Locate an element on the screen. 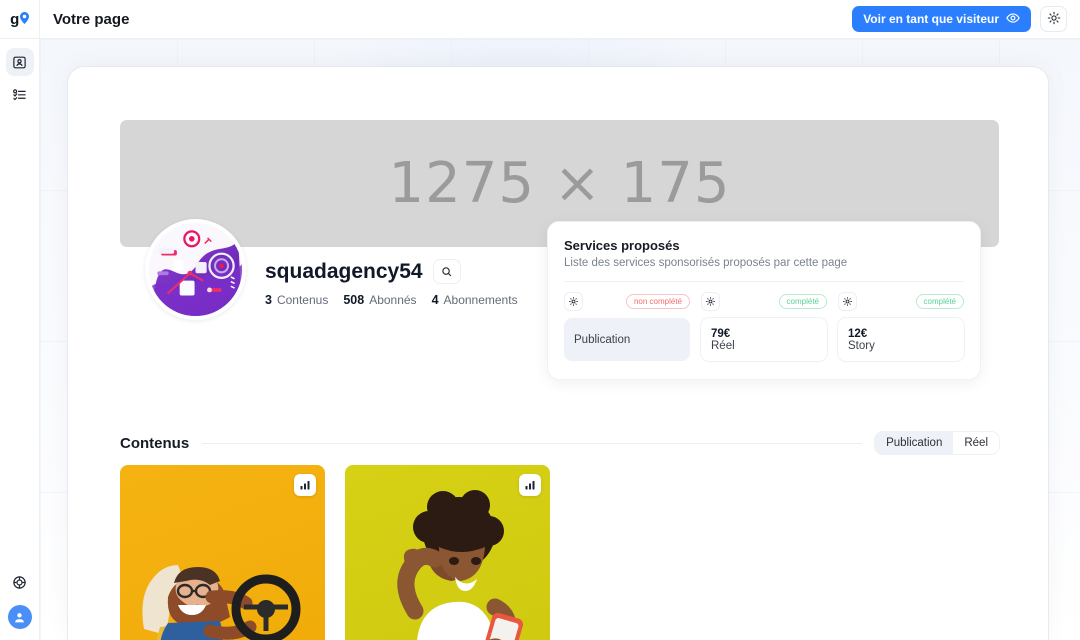  content-type-tabs: Publication Réel is located at coordinates (937, 443).